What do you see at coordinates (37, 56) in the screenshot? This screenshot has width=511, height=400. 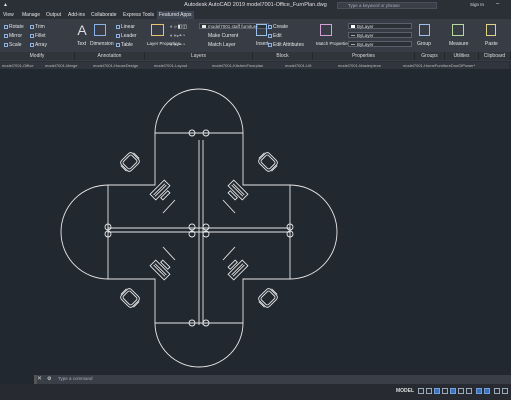 I see `panel-modify: Modify` at bounding box center [37, 56].